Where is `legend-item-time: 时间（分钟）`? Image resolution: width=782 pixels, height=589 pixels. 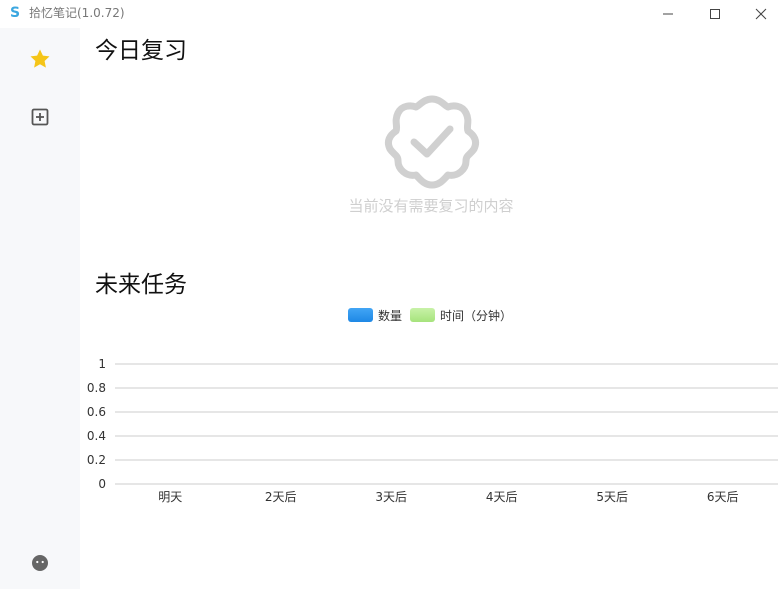
legend-item-time: 时间（分钟） is located at coordinates (461, 315).